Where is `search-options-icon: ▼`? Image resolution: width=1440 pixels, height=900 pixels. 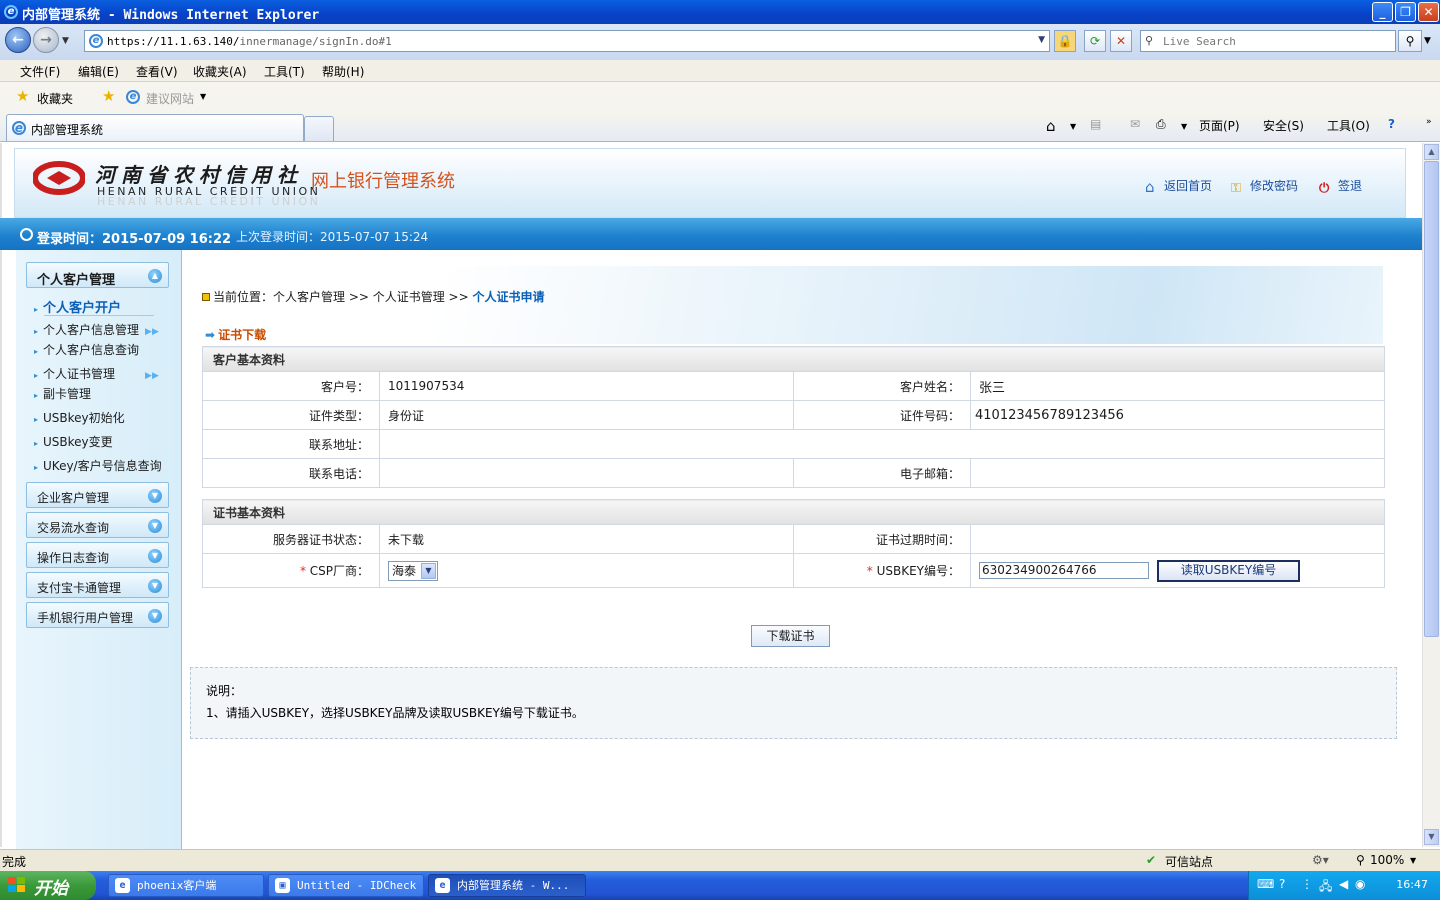 search-options-icon: ▼ is located at coordinates (1427, 41).